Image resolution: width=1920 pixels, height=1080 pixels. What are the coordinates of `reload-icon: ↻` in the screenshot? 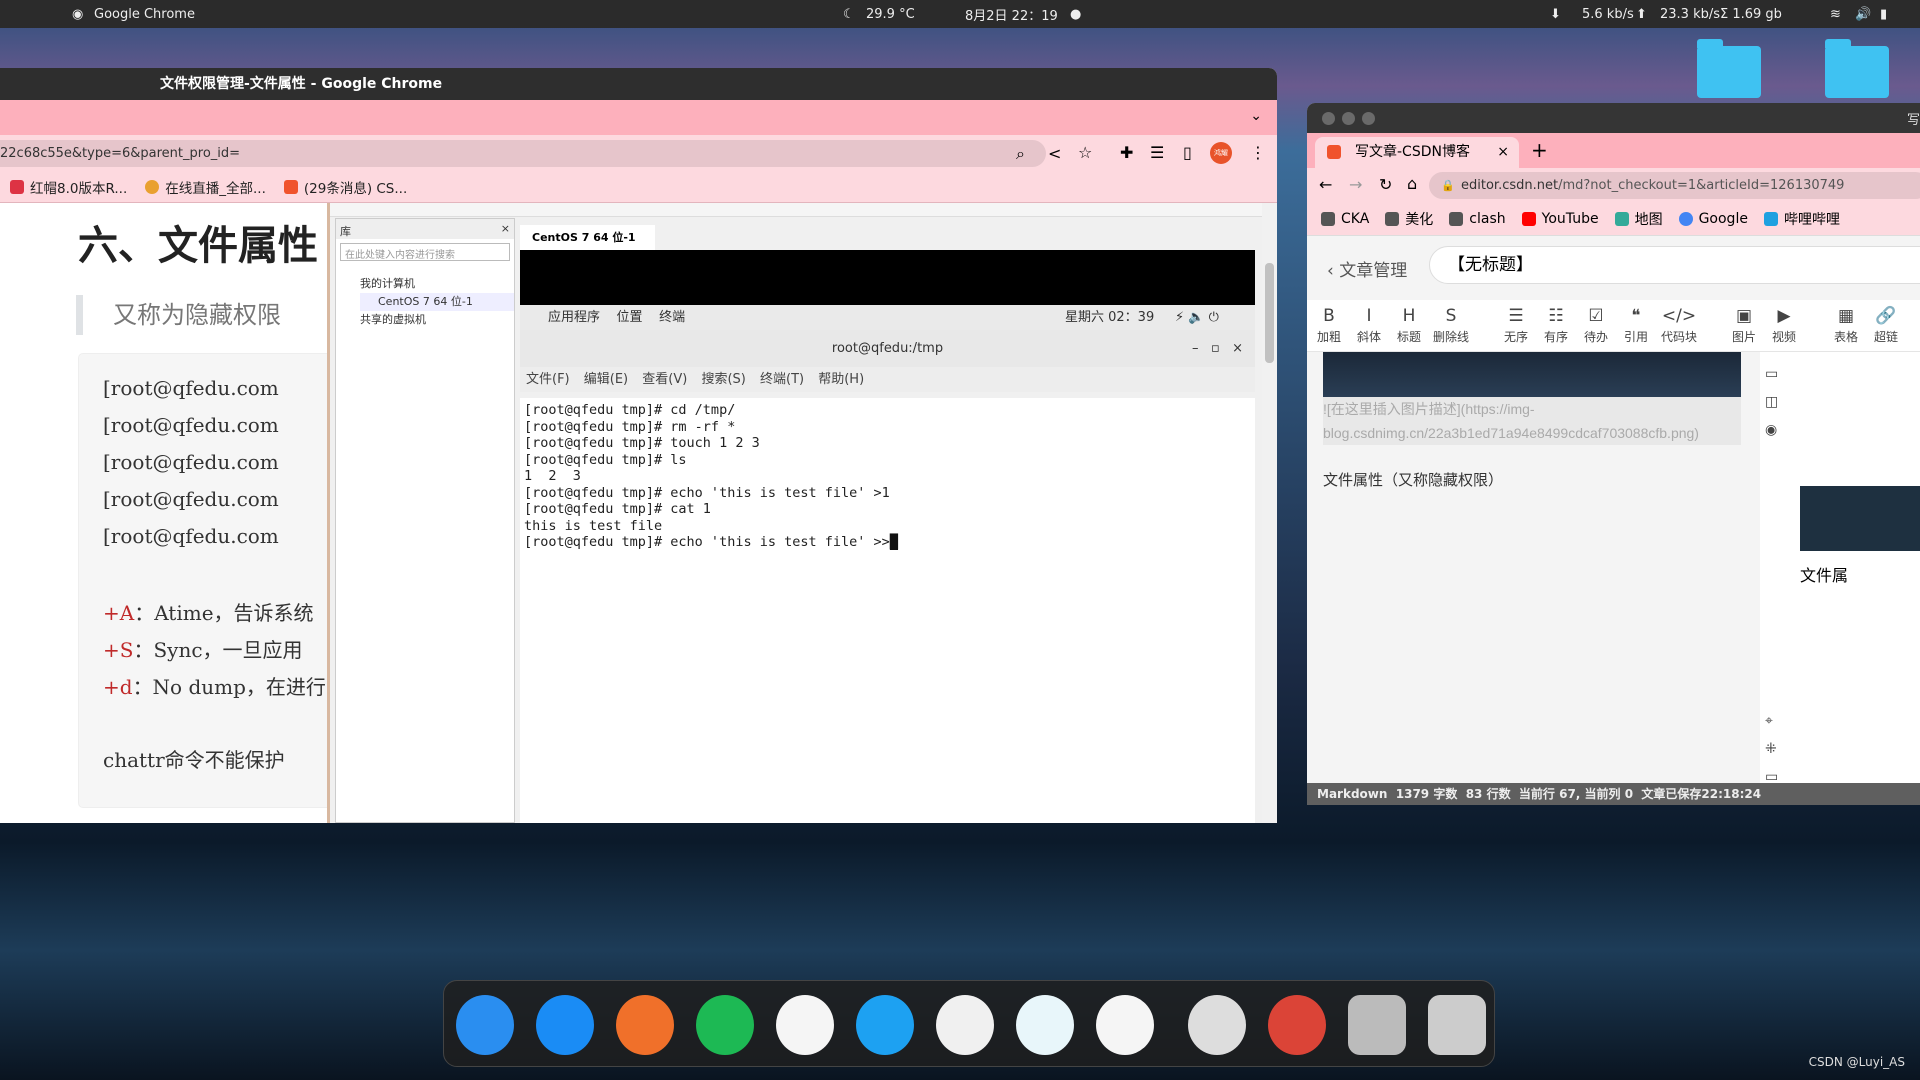 It's located at (1385, 184).